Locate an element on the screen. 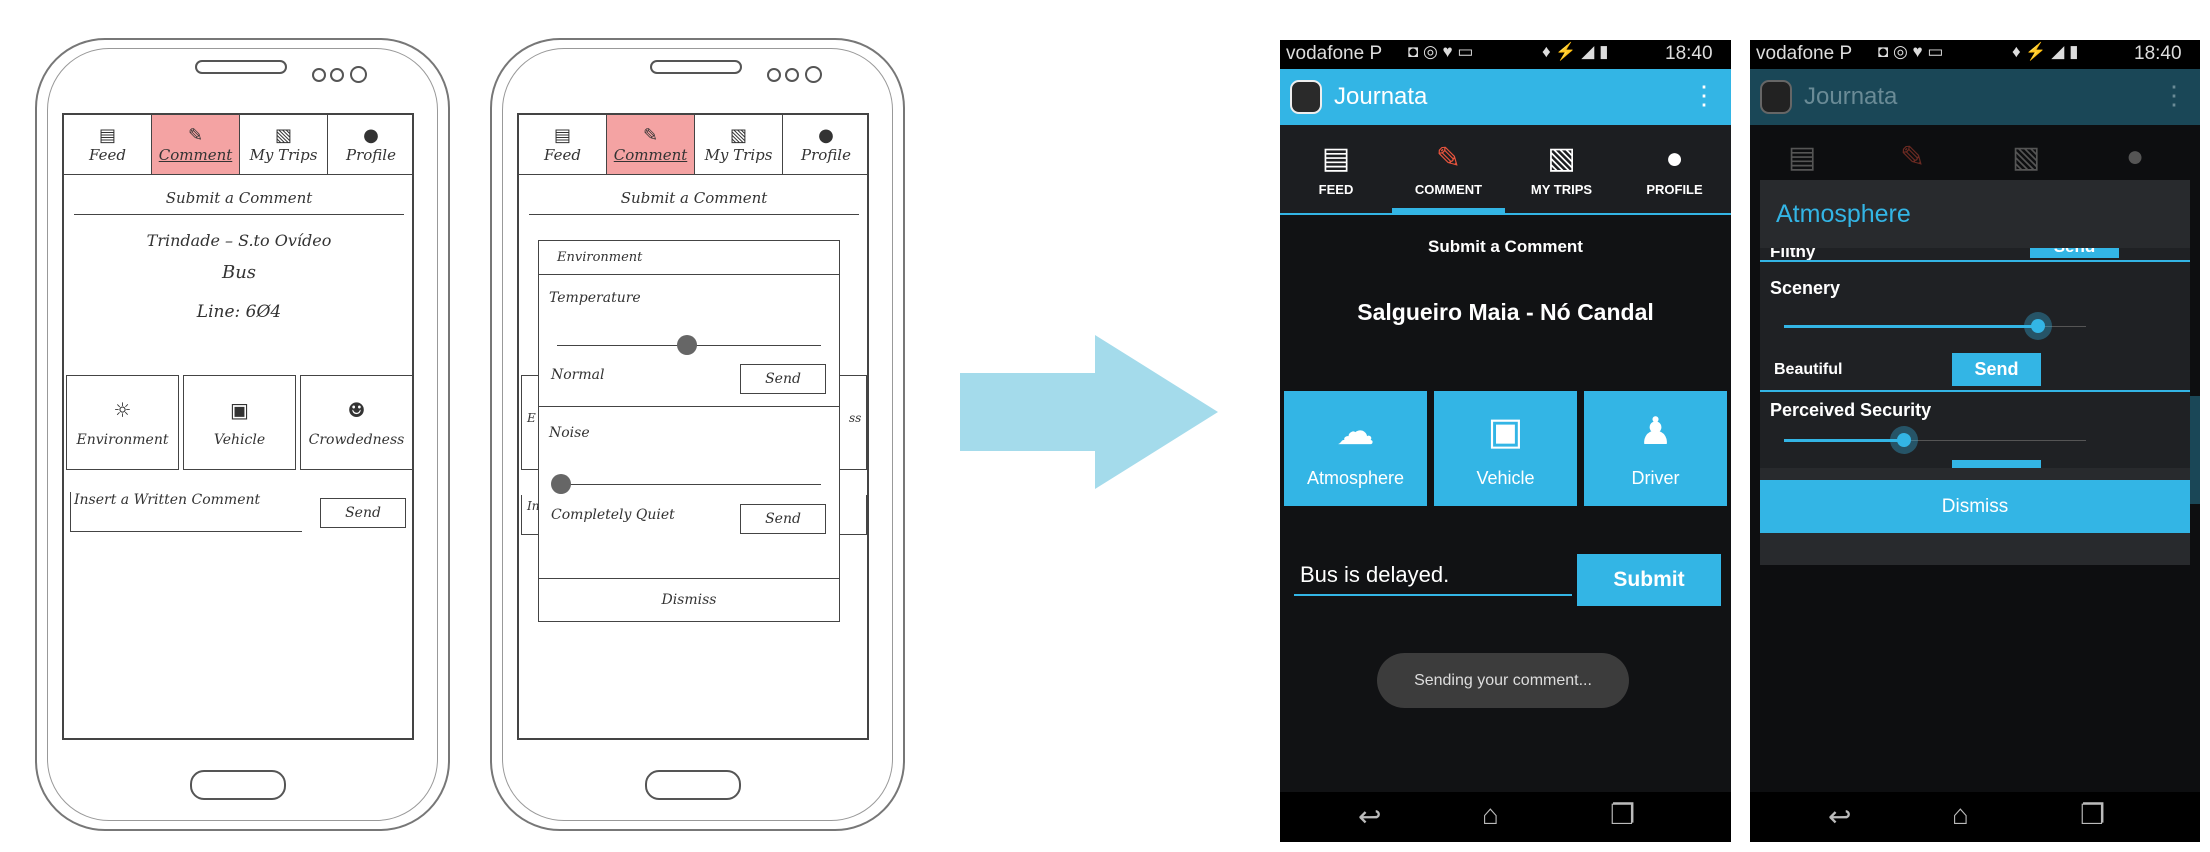 This screenshot has width=2210, height=852. app-title: Journata is located at coordinates (1851, 96).